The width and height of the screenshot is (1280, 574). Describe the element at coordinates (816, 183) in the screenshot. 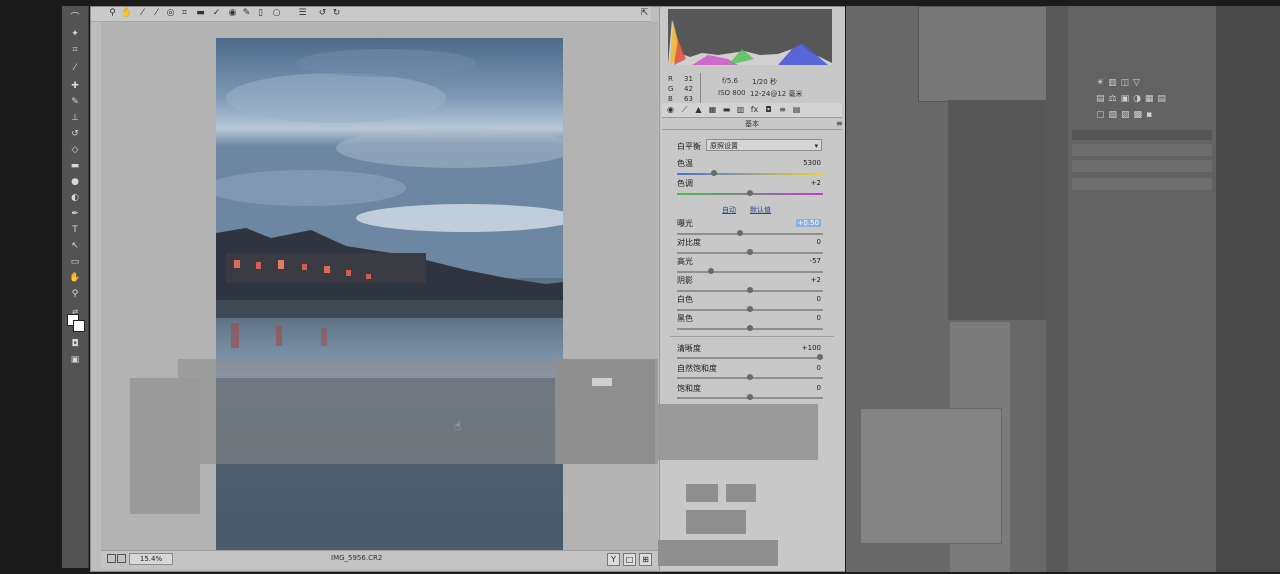

I see `tint-value: +2` at that location.